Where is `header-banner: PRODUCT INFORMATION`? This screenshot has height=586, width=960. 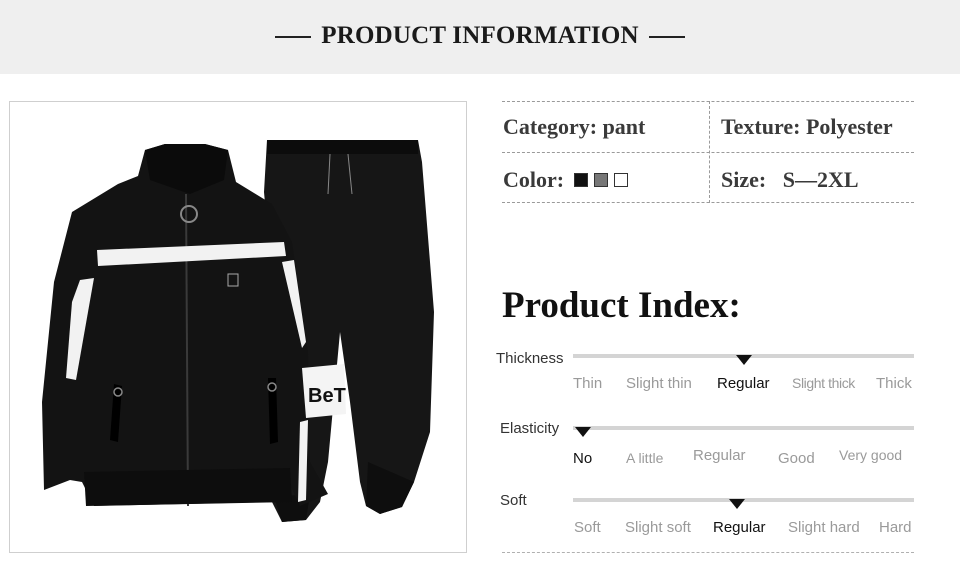 header-banner: PRODUCT INFORMATION is located at coordinates (480, 37).